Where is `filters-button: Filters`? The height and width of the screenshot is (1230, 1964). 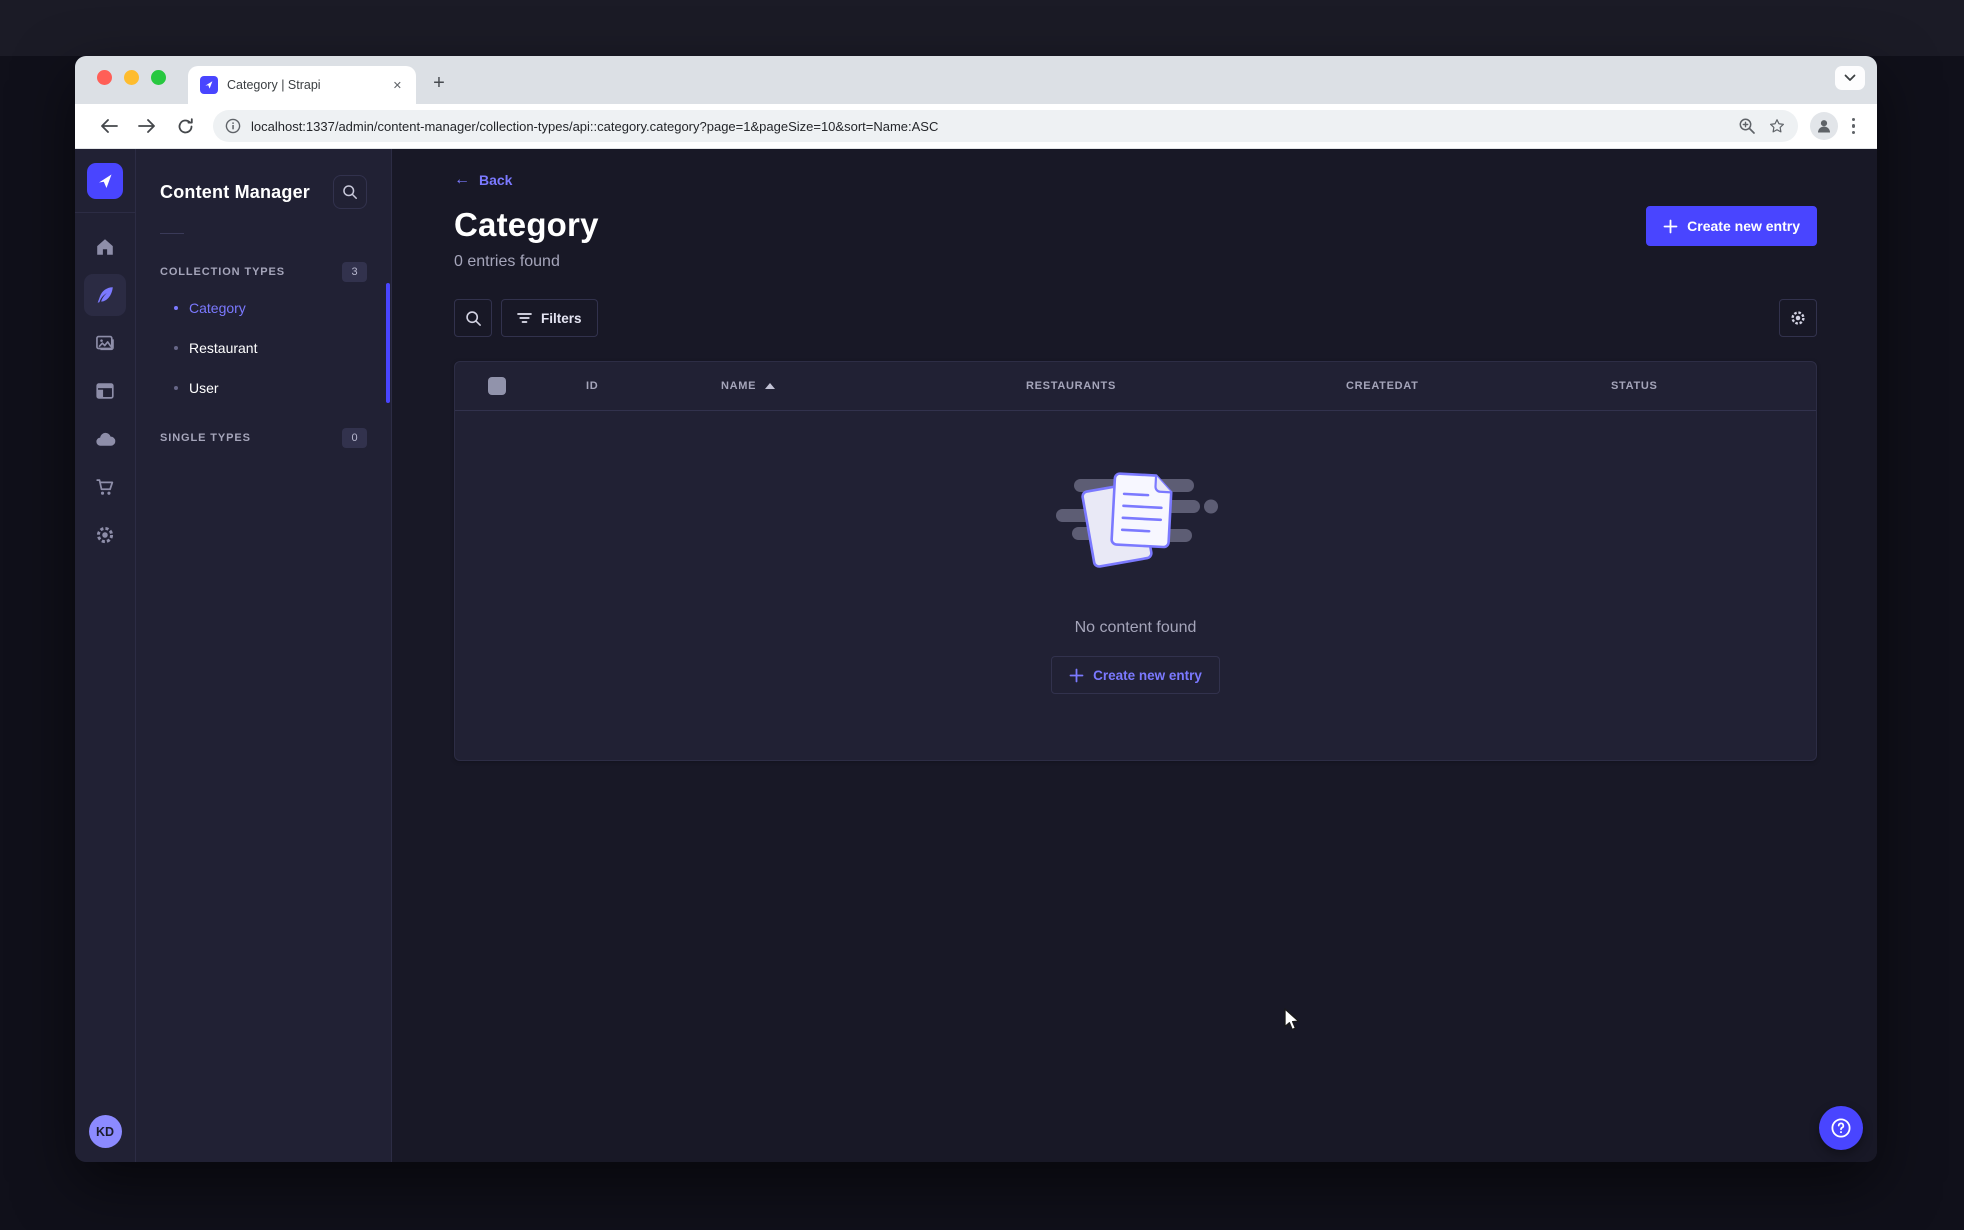
filters-button: Filters is located at coordinates (549, 318).